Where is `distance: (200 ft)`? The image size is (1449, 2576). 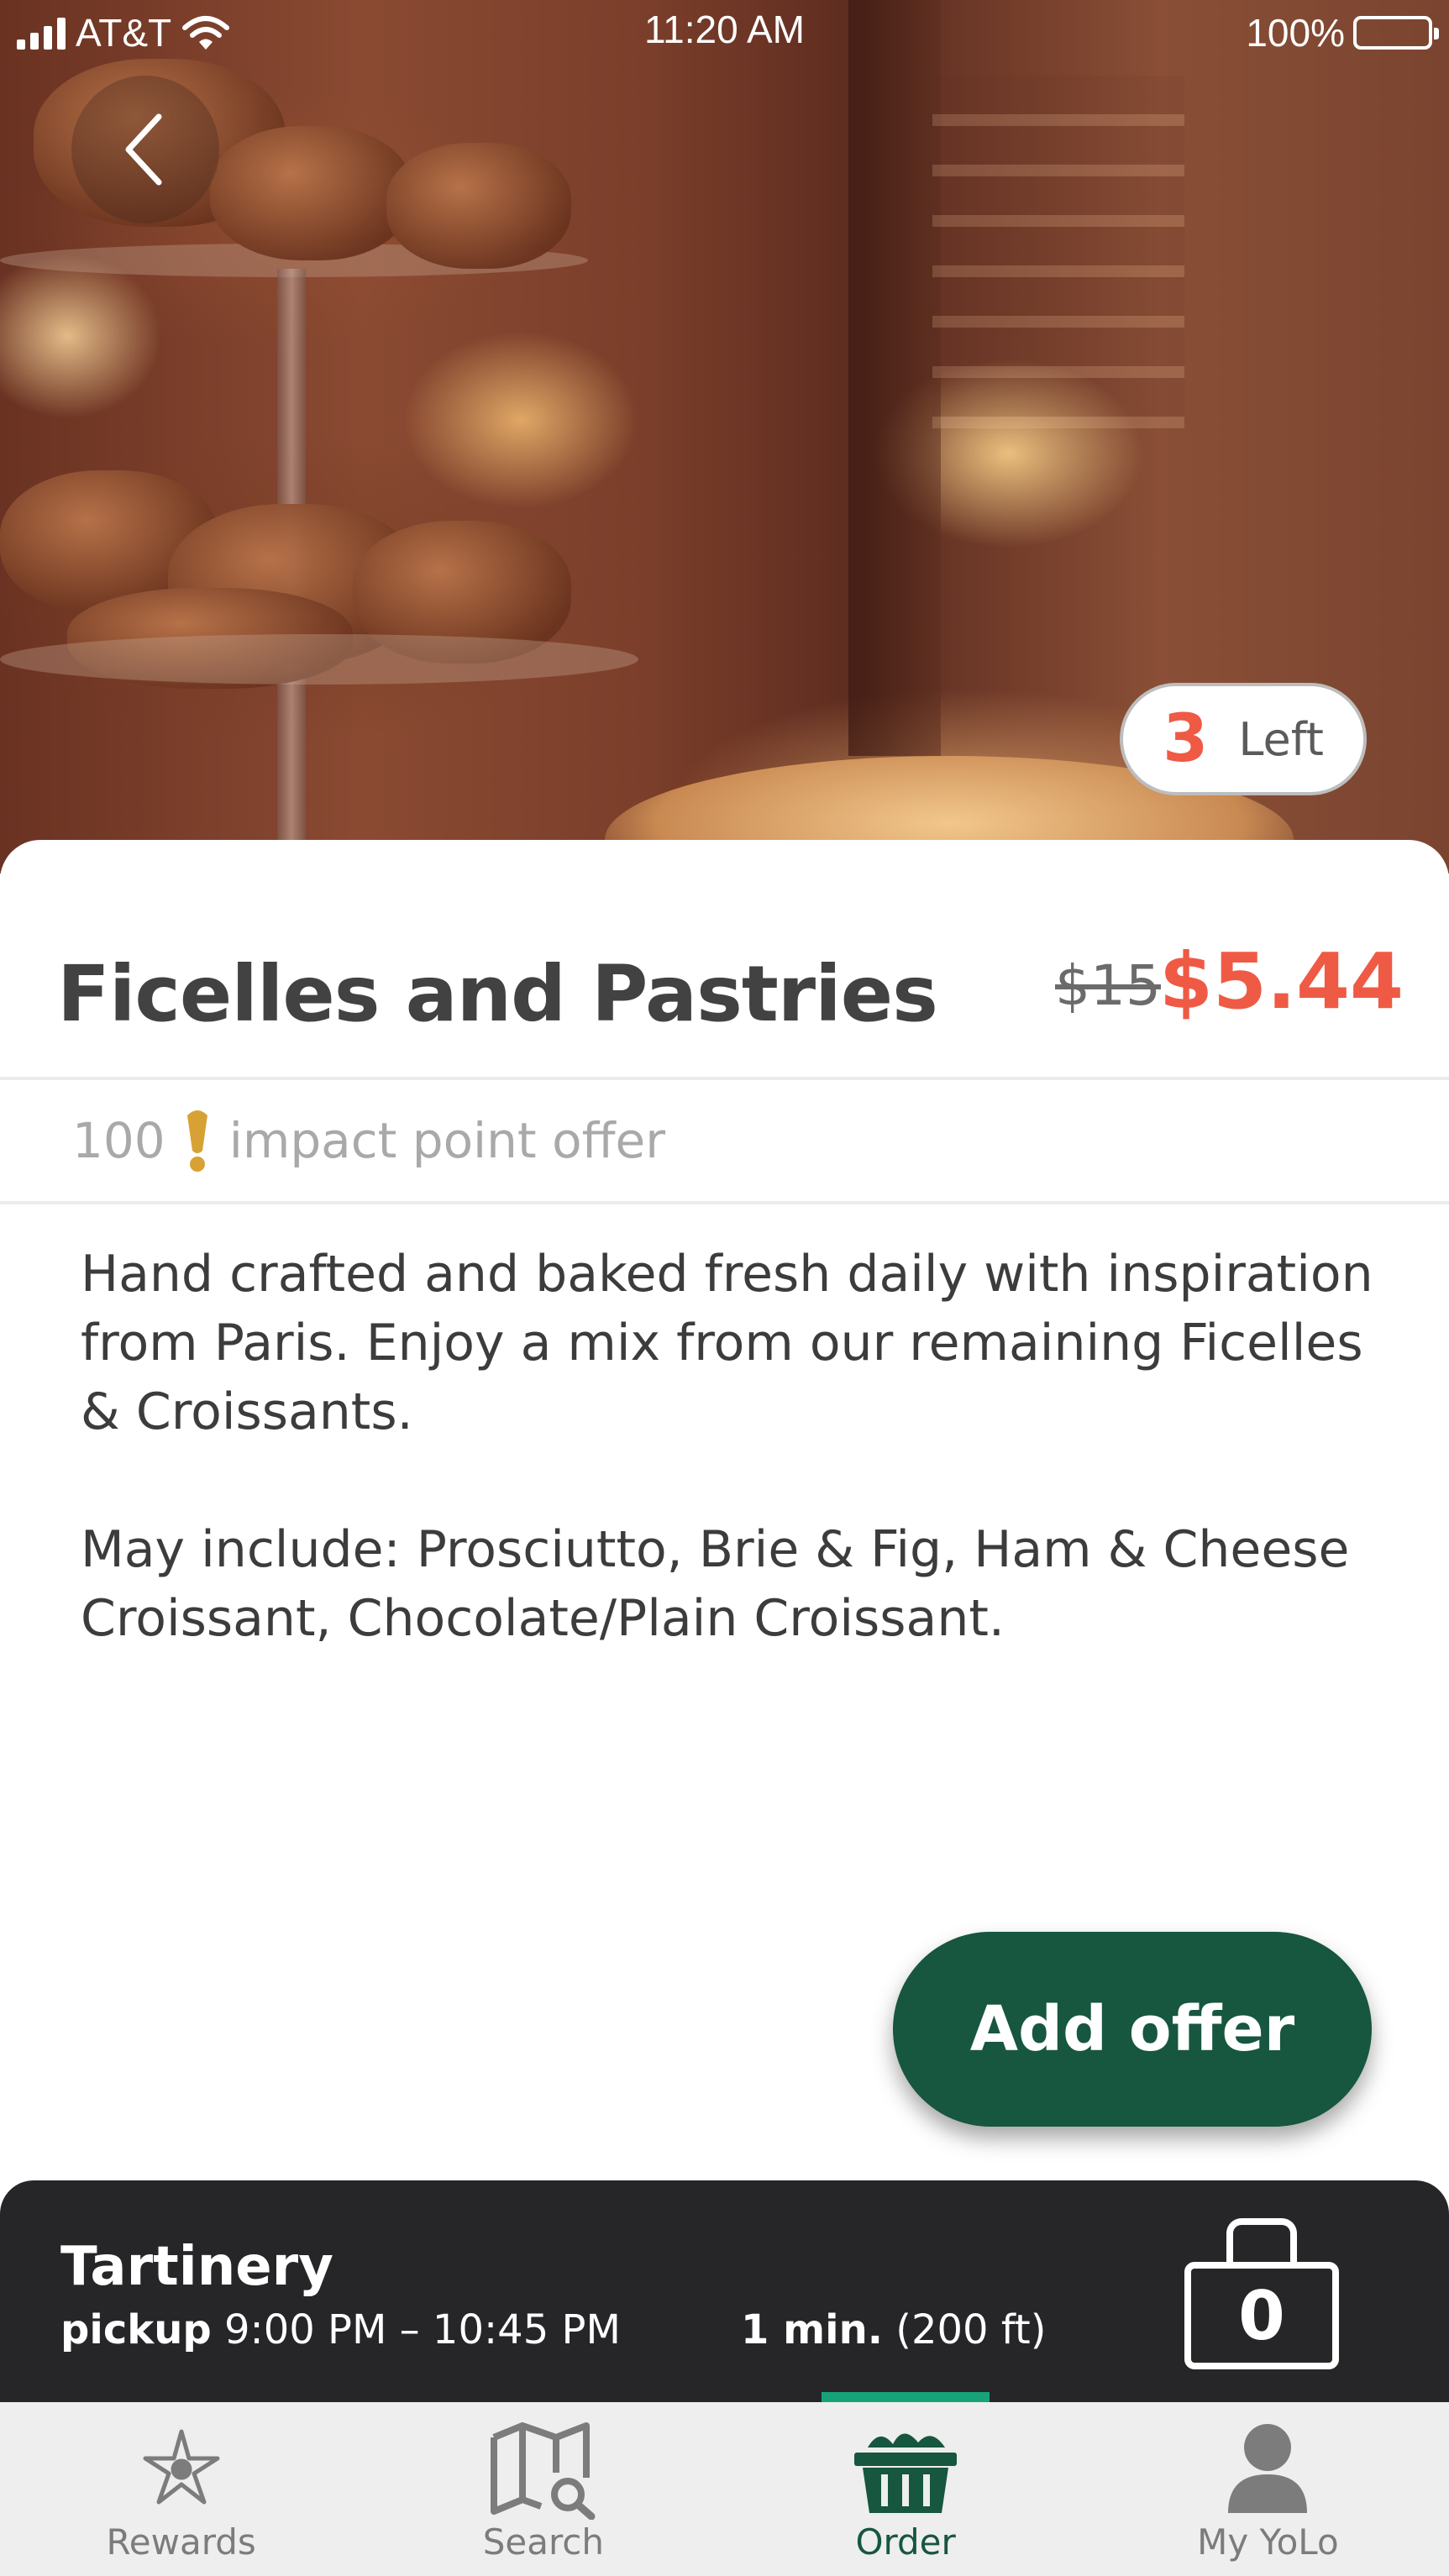
distance: (200 ft) is located at coordinates (971, 2329).